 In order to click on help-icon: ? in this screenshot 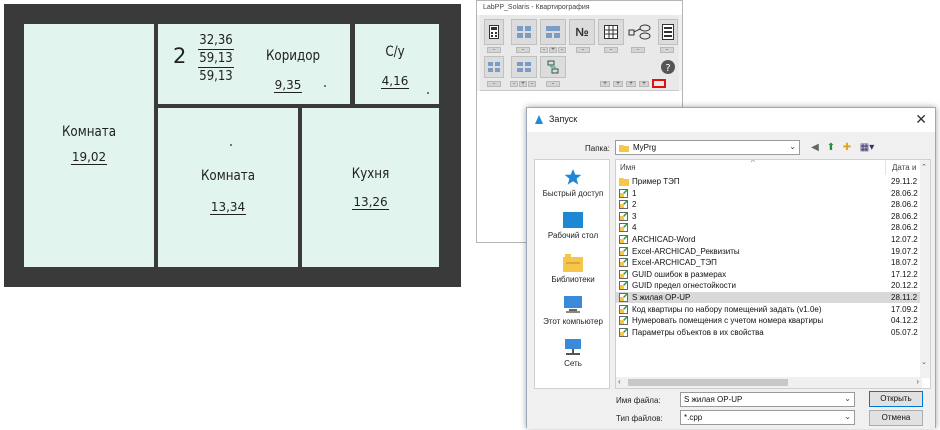, I will do `click(668, 67)`.